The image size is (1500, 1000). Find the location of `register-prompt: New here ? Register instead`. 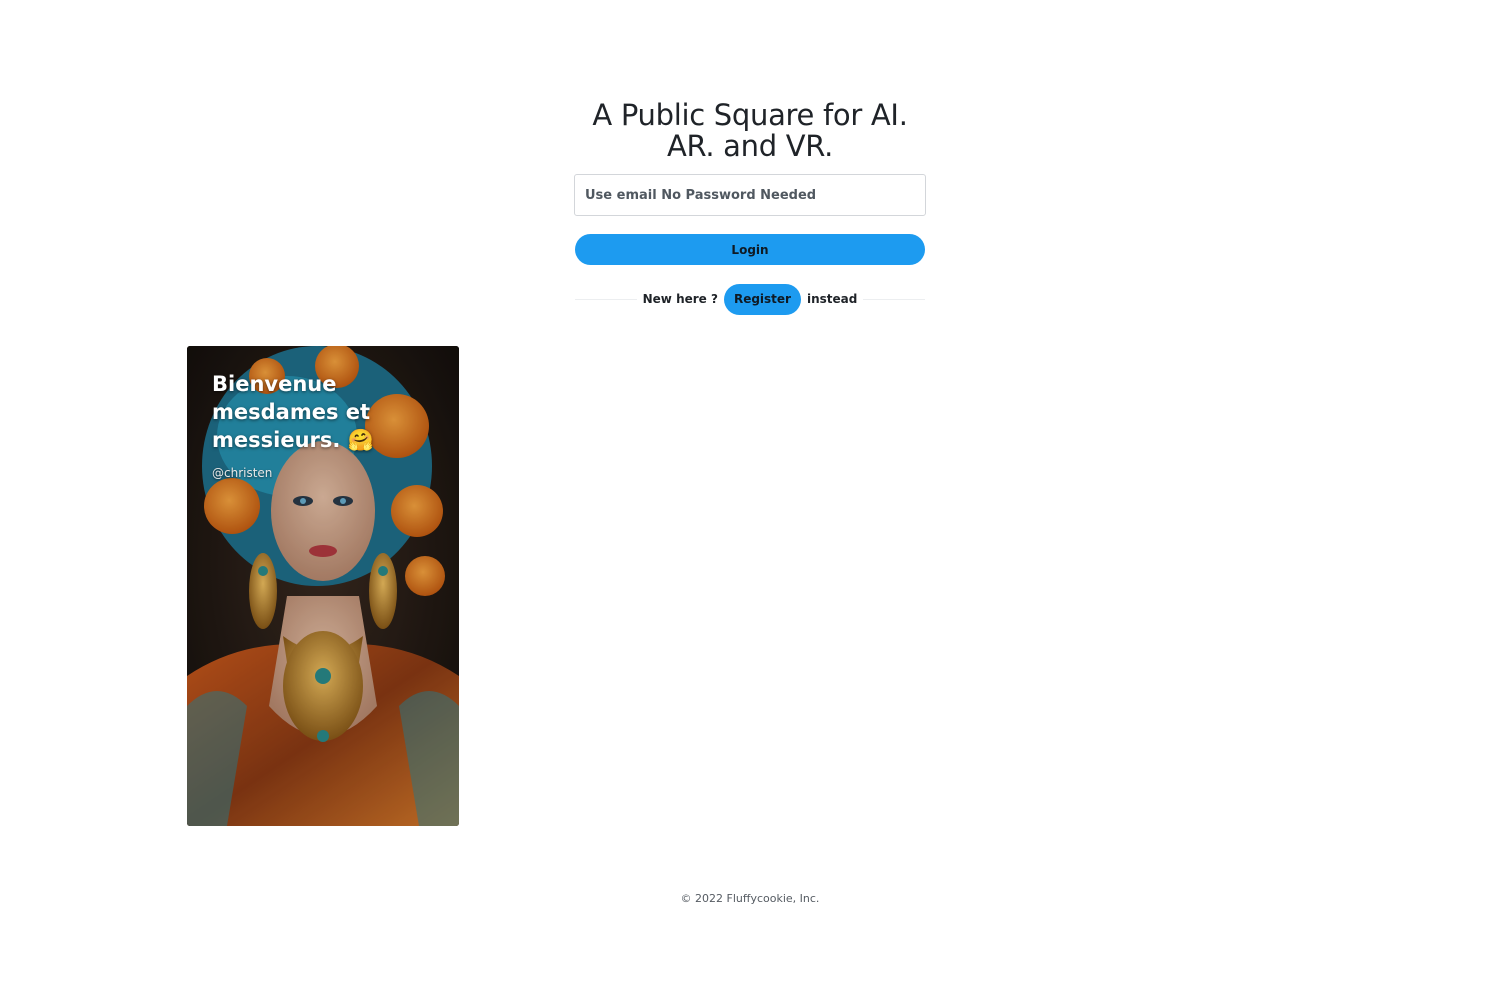

register-prompt: New here ? Register instead is located at coordinates (750, 299).